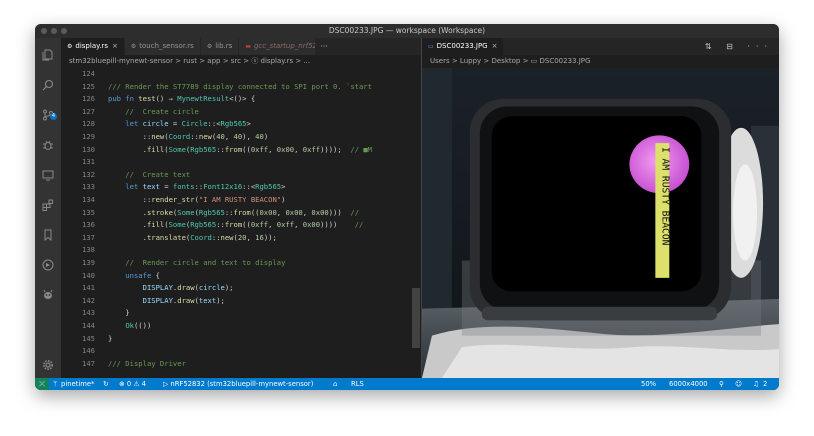  I want to click on git-branch: pinetime*, so click(77, 384).